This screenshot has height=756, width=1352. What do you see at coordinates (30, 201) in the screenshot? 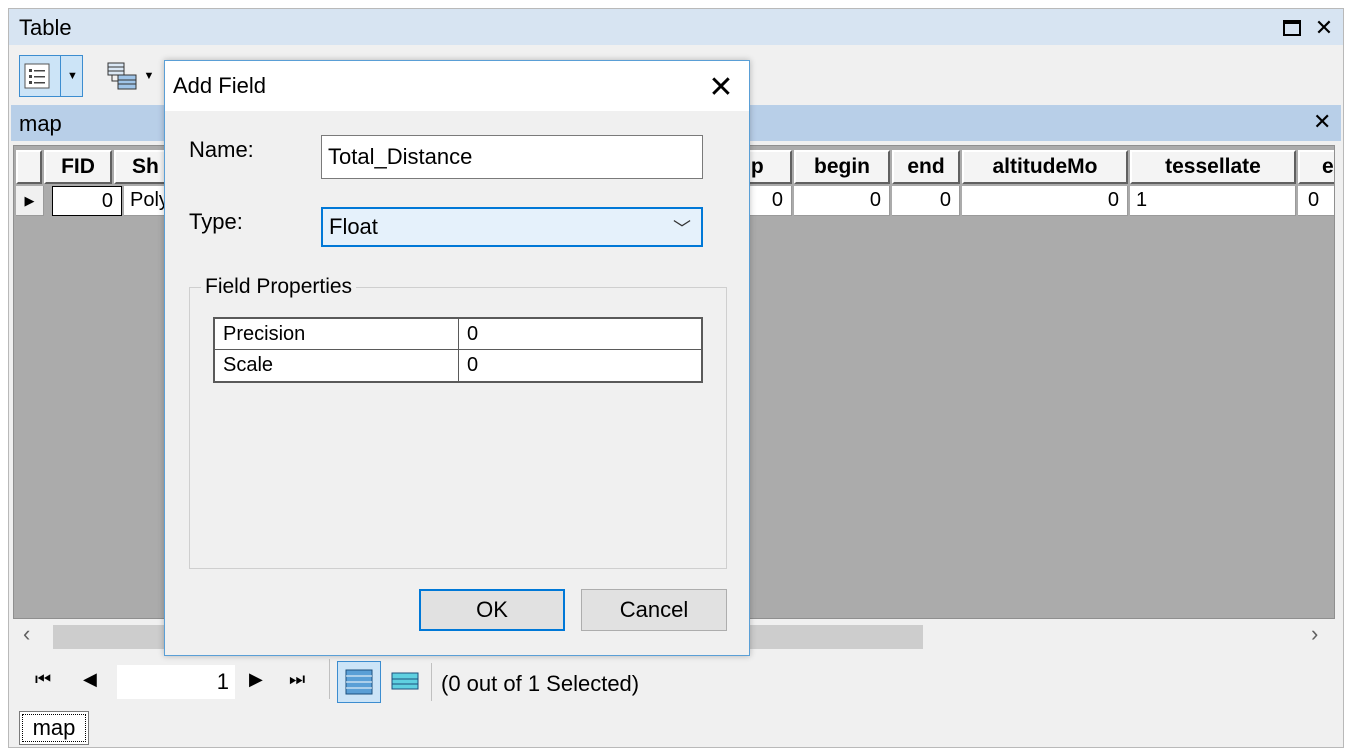
I see `row-selector-arrow-icon: ▶` at bounding box center [30, 201].